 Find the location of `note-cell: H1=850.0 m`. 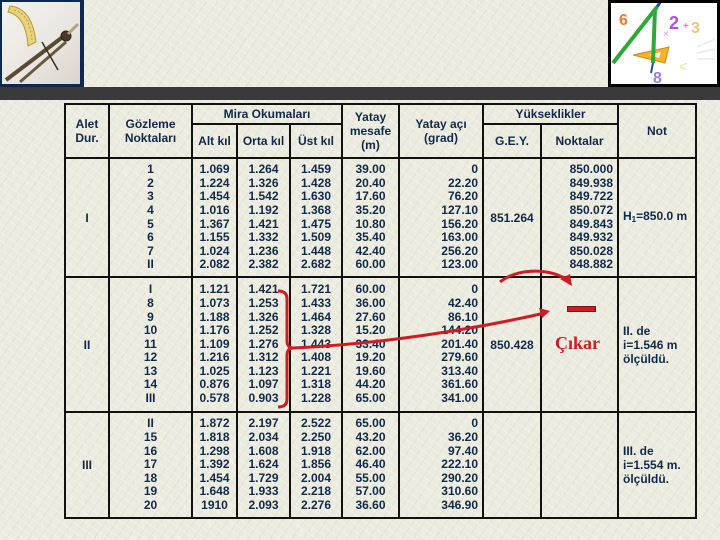

note-cell: H1=850.0 m is located at coordinates (657, 217).